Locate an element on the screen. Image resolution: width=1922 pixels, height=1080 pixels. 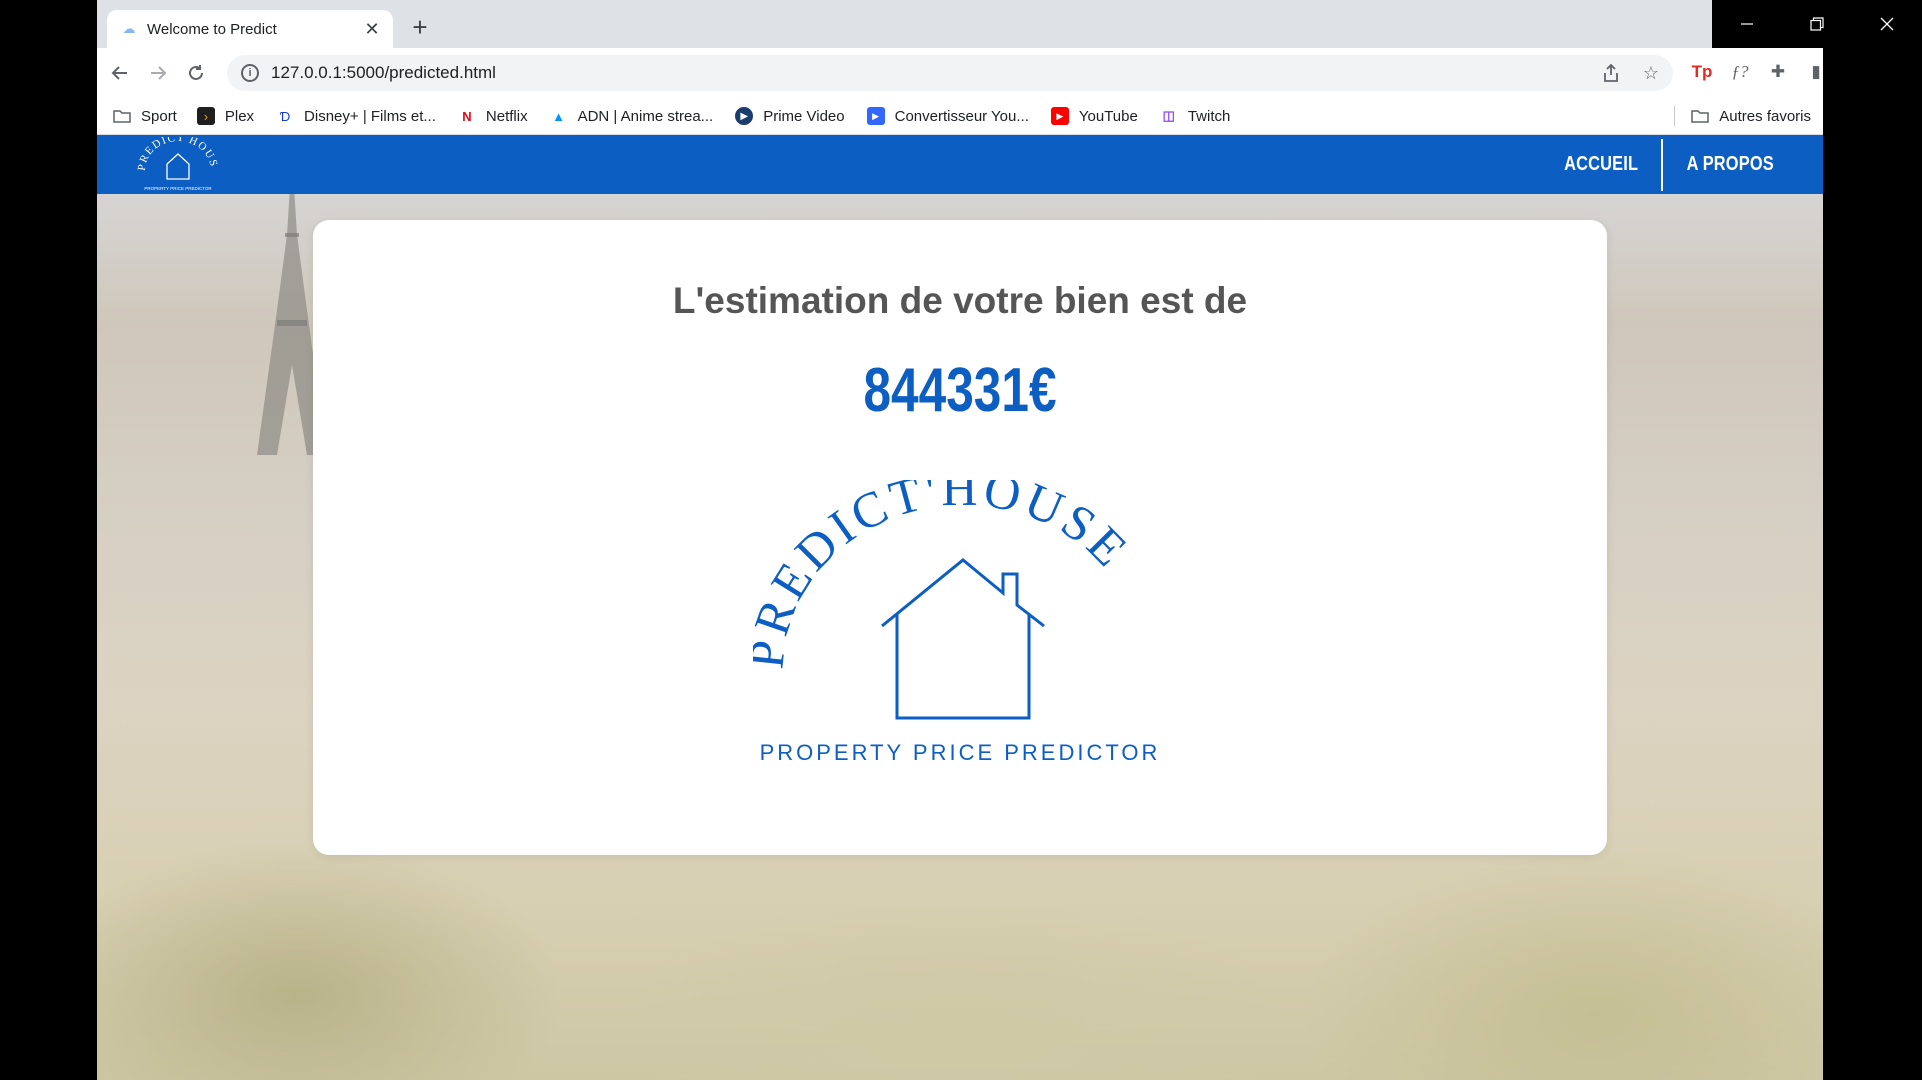
star-icon: ☆ is located at coordinates (1651, 73).